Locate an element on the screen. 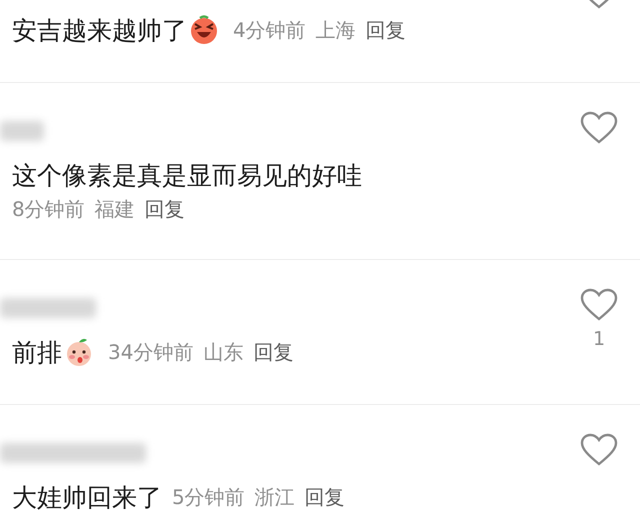  comment-location: 浙江 is located at coordinates (274, 497).